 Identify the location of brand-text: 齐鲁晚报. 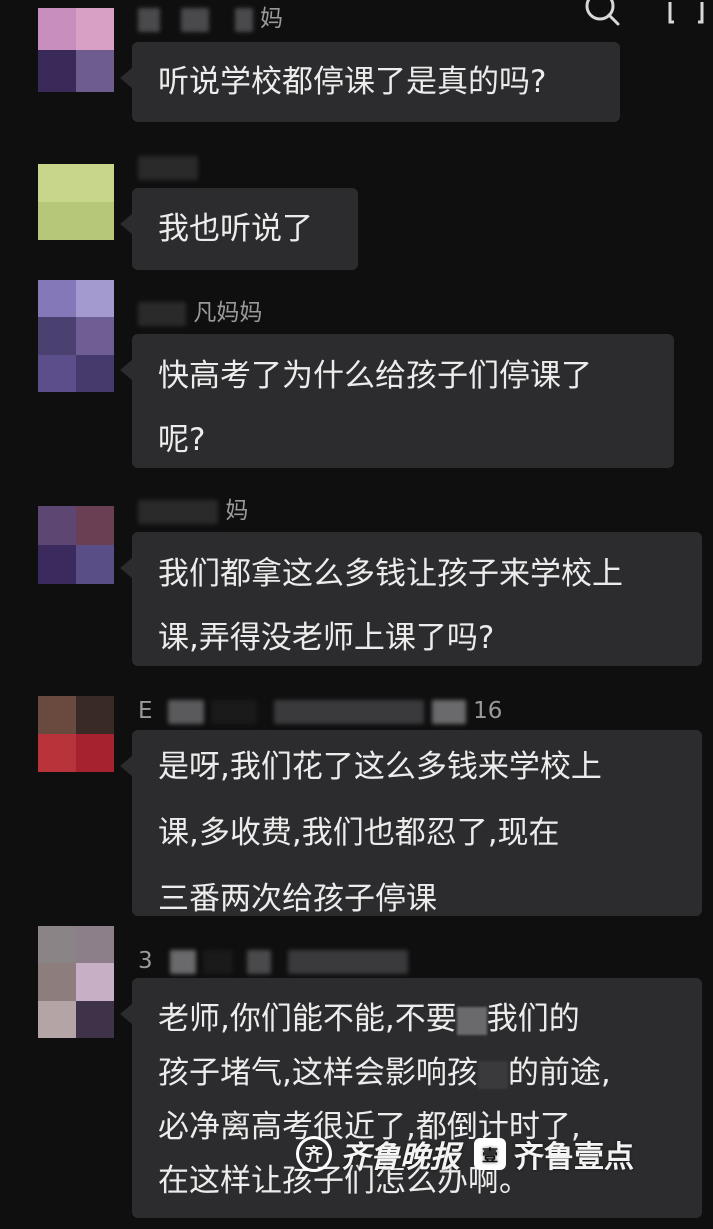
(400, 1157).